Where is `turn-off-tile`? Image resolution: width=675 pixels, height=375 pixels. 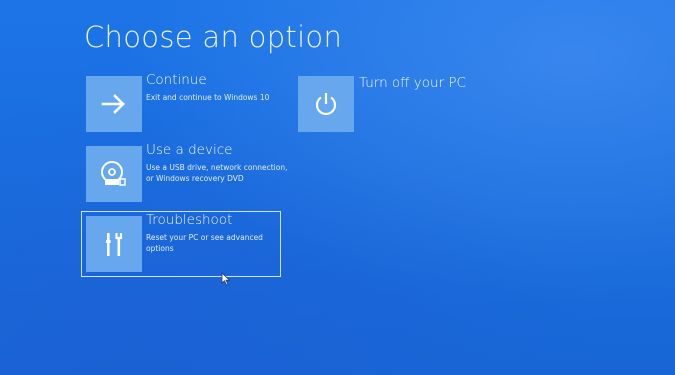
turn-off-tile is located at coordinates (326, 104).